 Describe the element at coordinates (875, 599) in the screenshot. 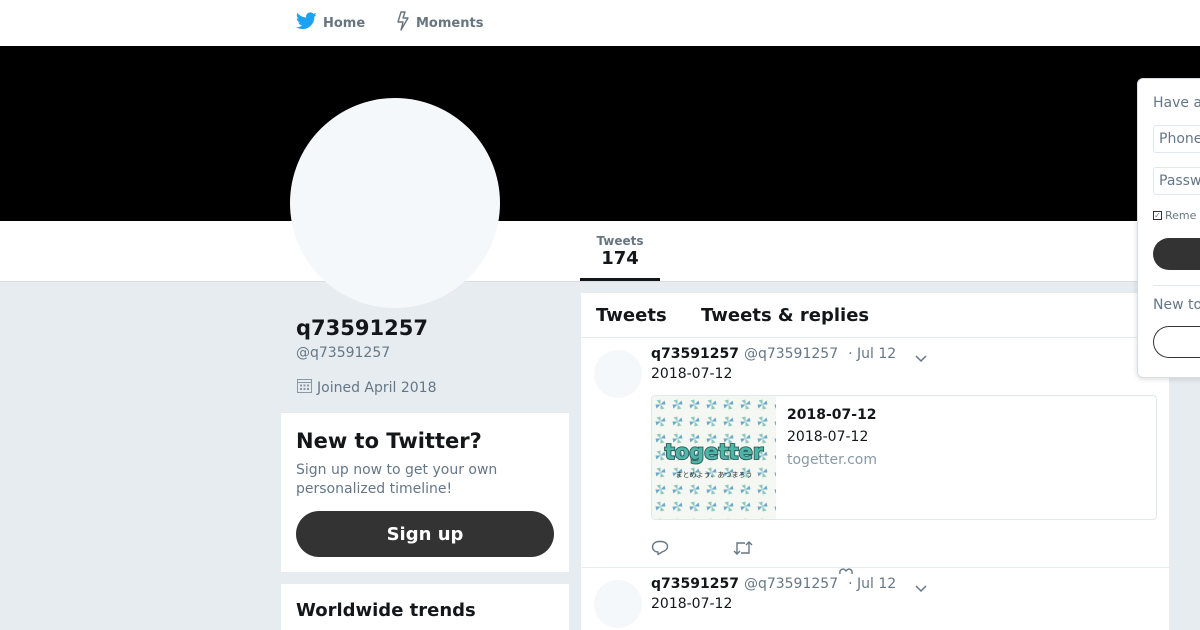

I see `tweet: q73591257 @q73591257 · Jul 12 2018-07-12` at that location.